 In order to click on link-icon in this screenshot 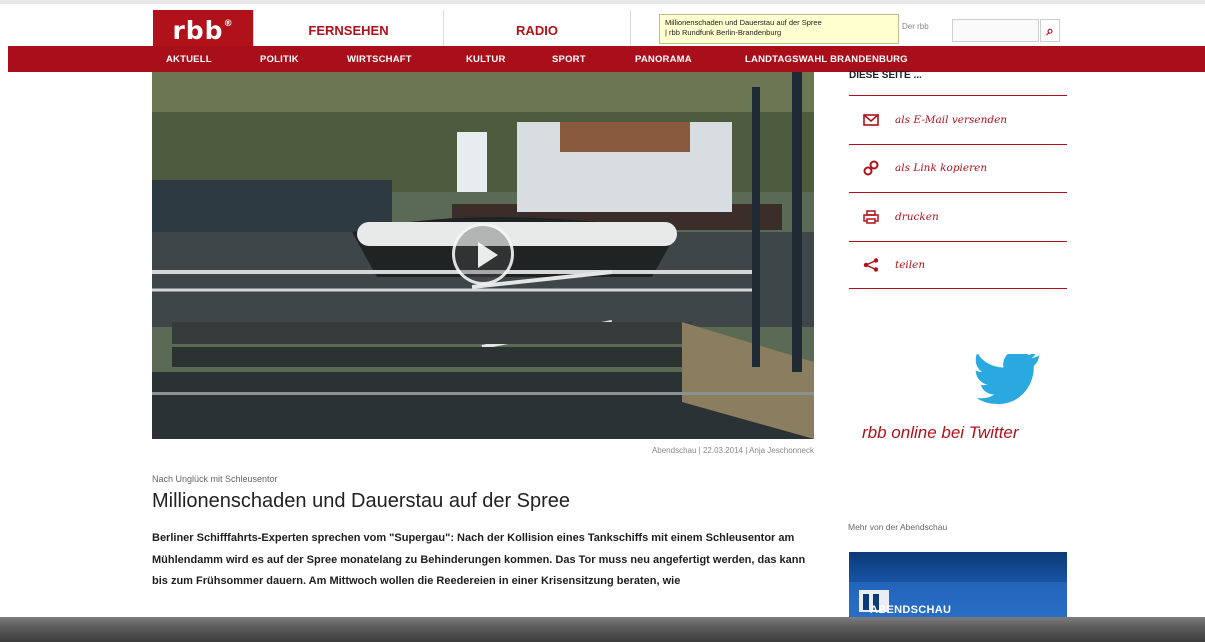, I will do `click(874, 168)`.